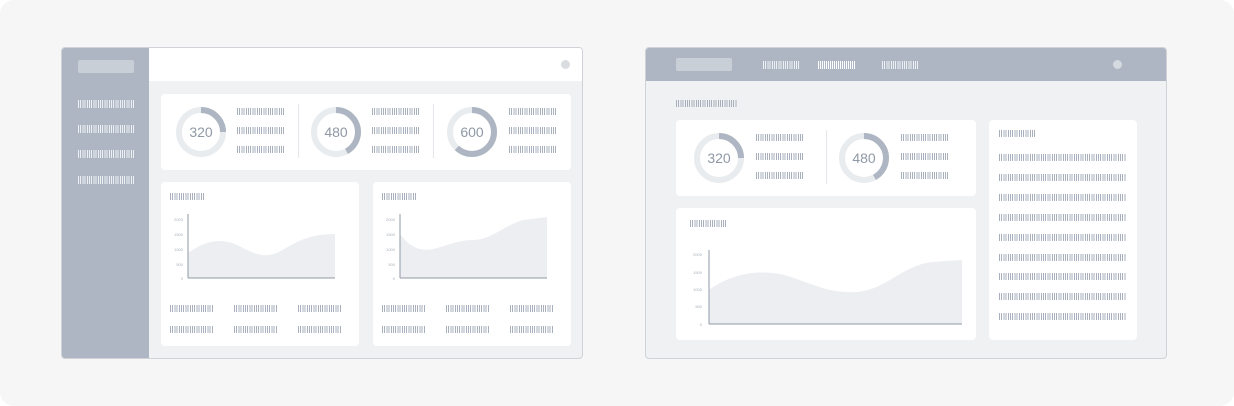  I want to click on stats-card: 320 480 600, so click(366, 132).